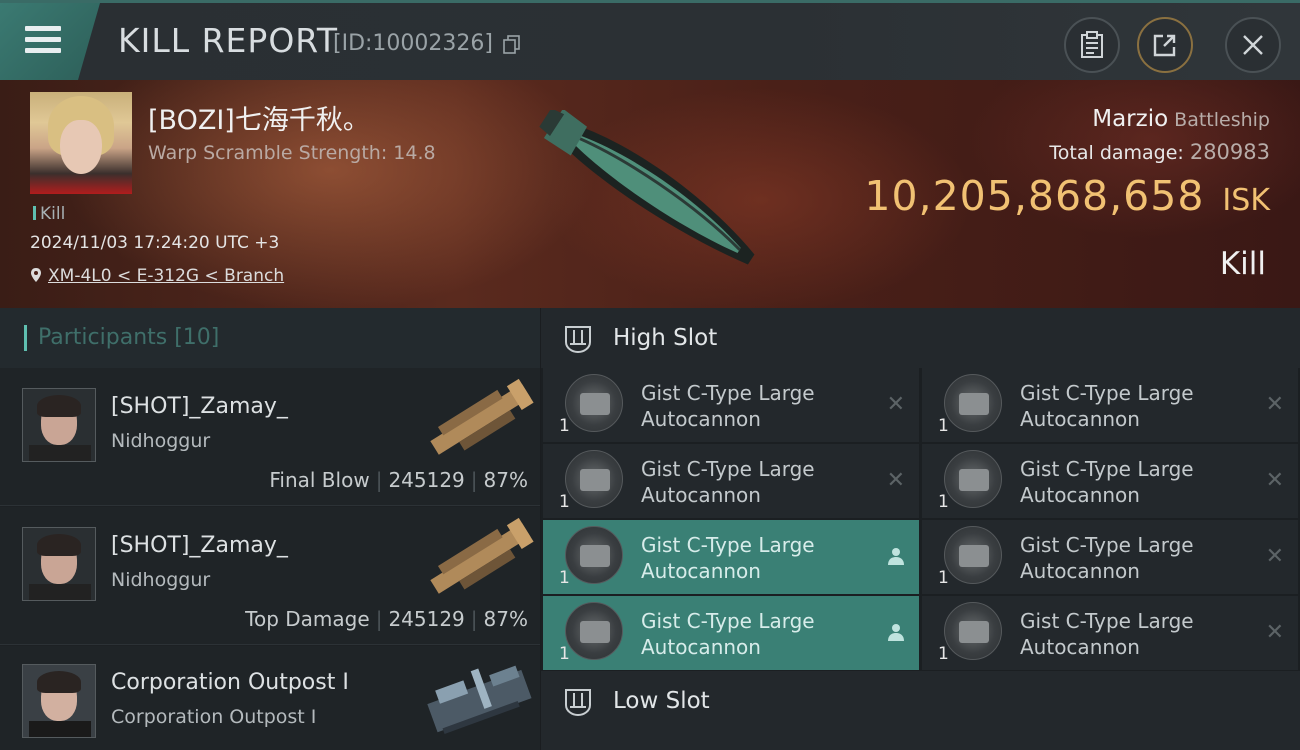 This screenshot has height=750, width=1300. I want to click on participant-role: Top Damage, so click(307, 619).